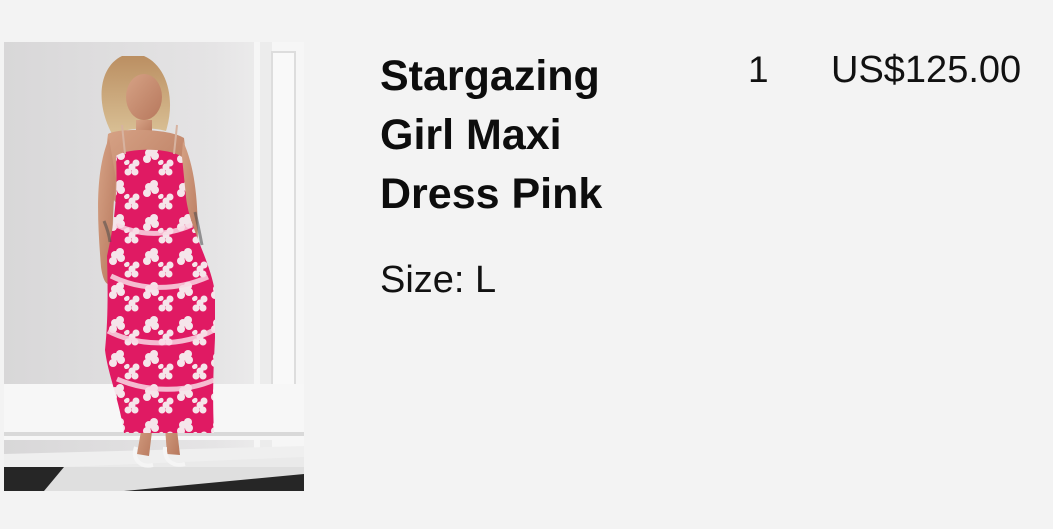 The height and width of the screenshot is (529, 1053). What do you see at coordinates (422, 280) in the screenshot?
I see `size-label: Size:` at bounding box center [422, 280].